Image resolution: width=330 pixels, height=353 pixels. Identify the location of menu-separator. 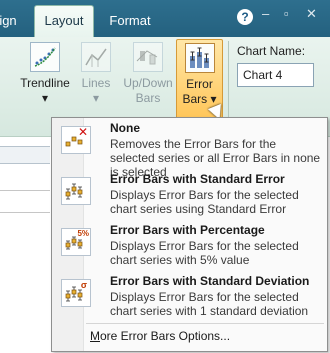
(205, 323).